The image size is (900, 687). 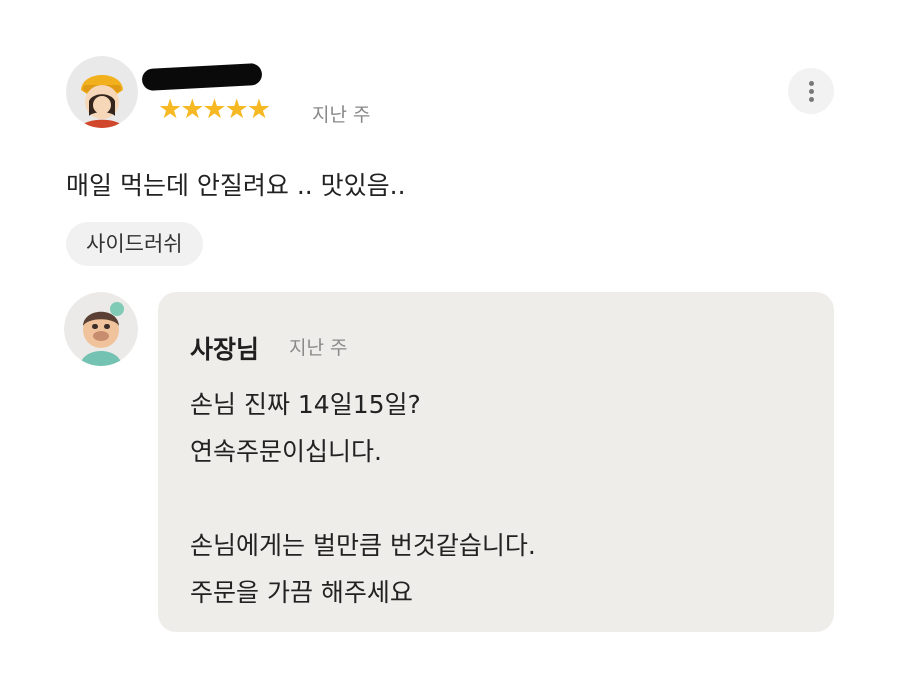 I want to click on owner-avatar-image, so click(x=101, y=329).